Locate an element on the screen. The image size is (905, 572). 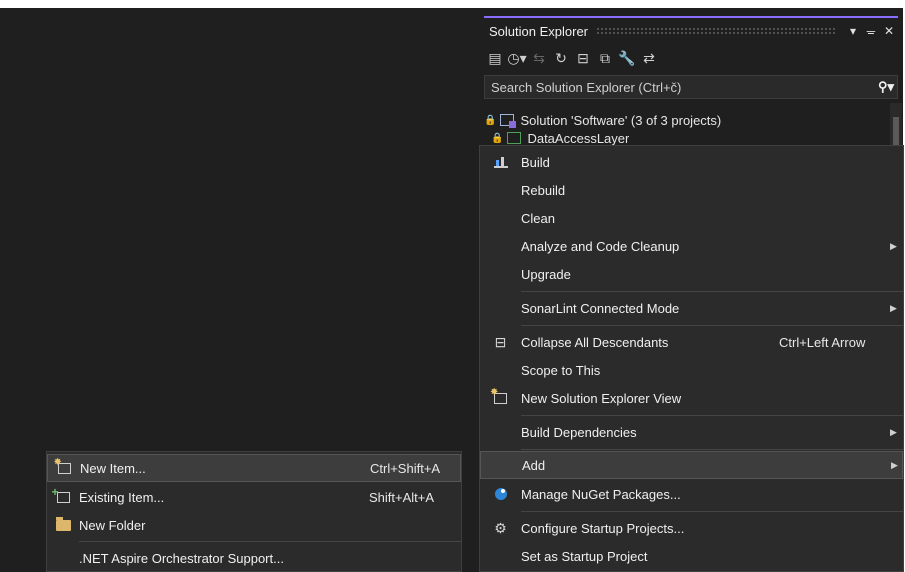
menu-item-scope-to-this: Scope to This is located at coordinates (691, 370).